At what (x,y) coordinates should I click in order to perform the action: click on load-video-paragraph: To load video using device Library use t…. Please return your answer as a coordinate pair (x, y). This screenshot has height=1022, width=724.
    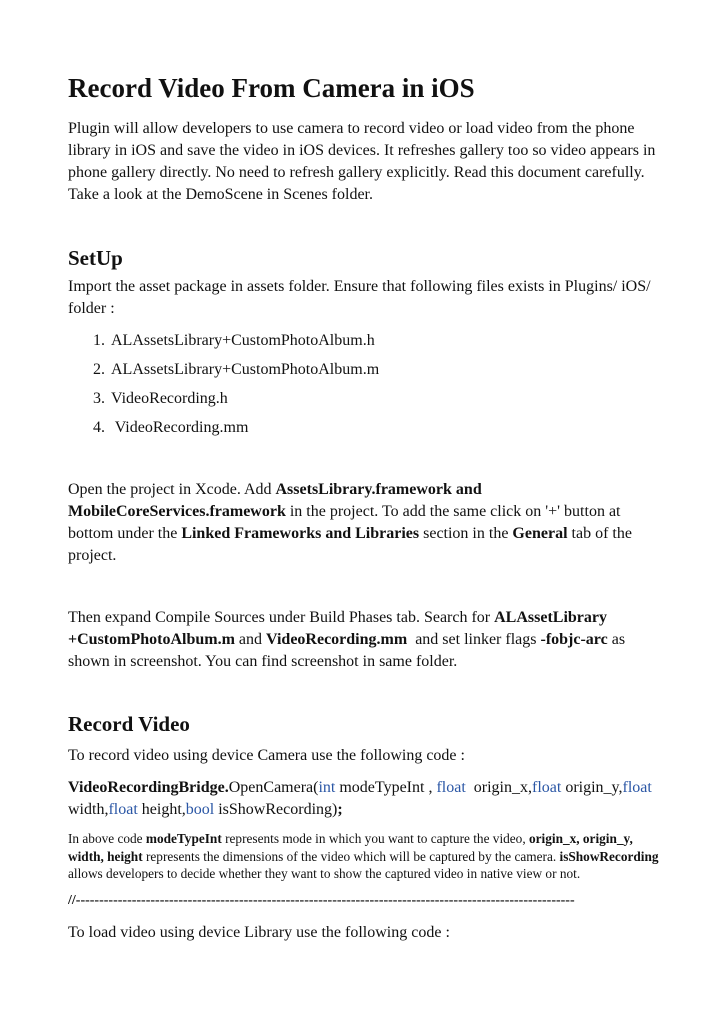
    Looking at the image, I should click on (259, 932).